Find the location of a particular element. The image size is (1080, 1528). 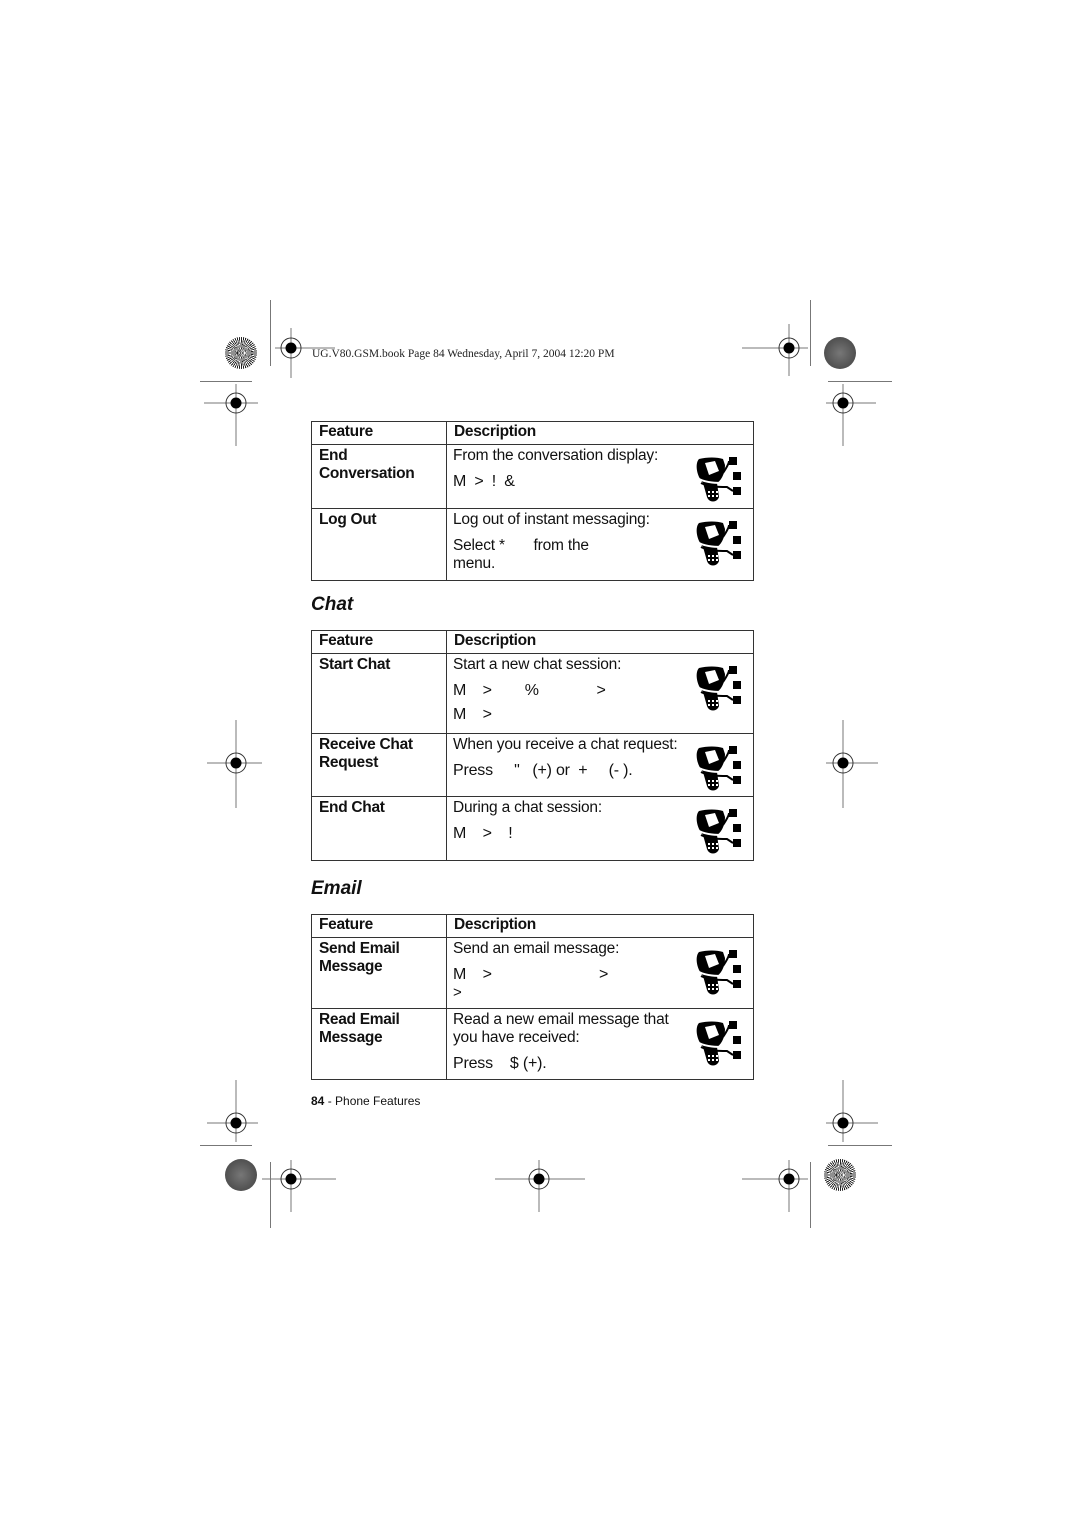

page-number: 84 is located at coordinates (318, 1101).